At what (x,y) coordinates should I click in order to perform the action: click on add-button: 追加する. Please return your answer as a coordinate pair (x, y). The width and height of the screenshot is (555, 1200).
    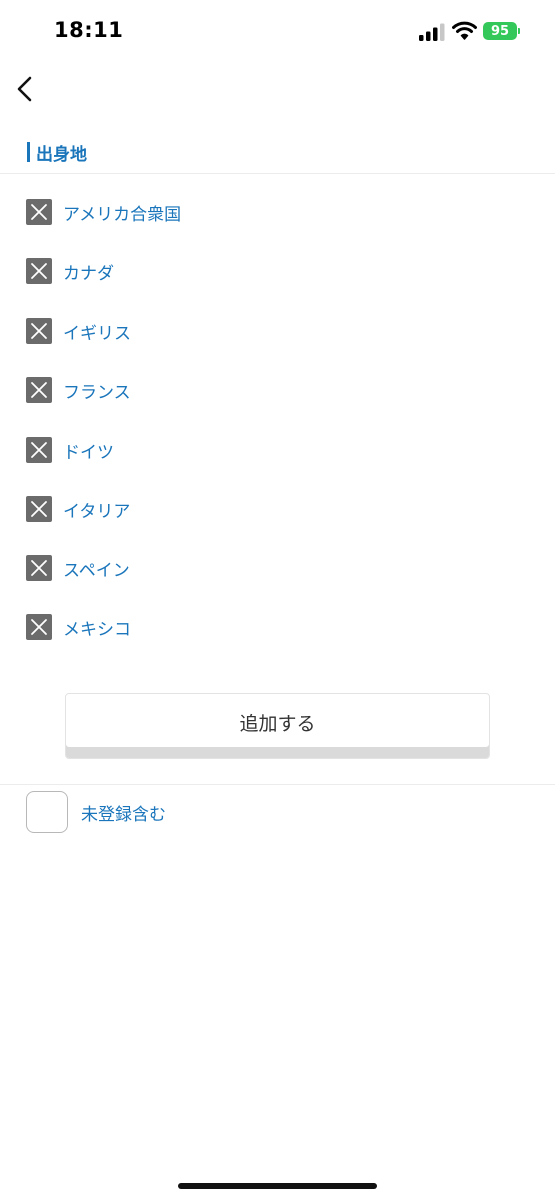
    Looking at the image, I should click on (277, 726).